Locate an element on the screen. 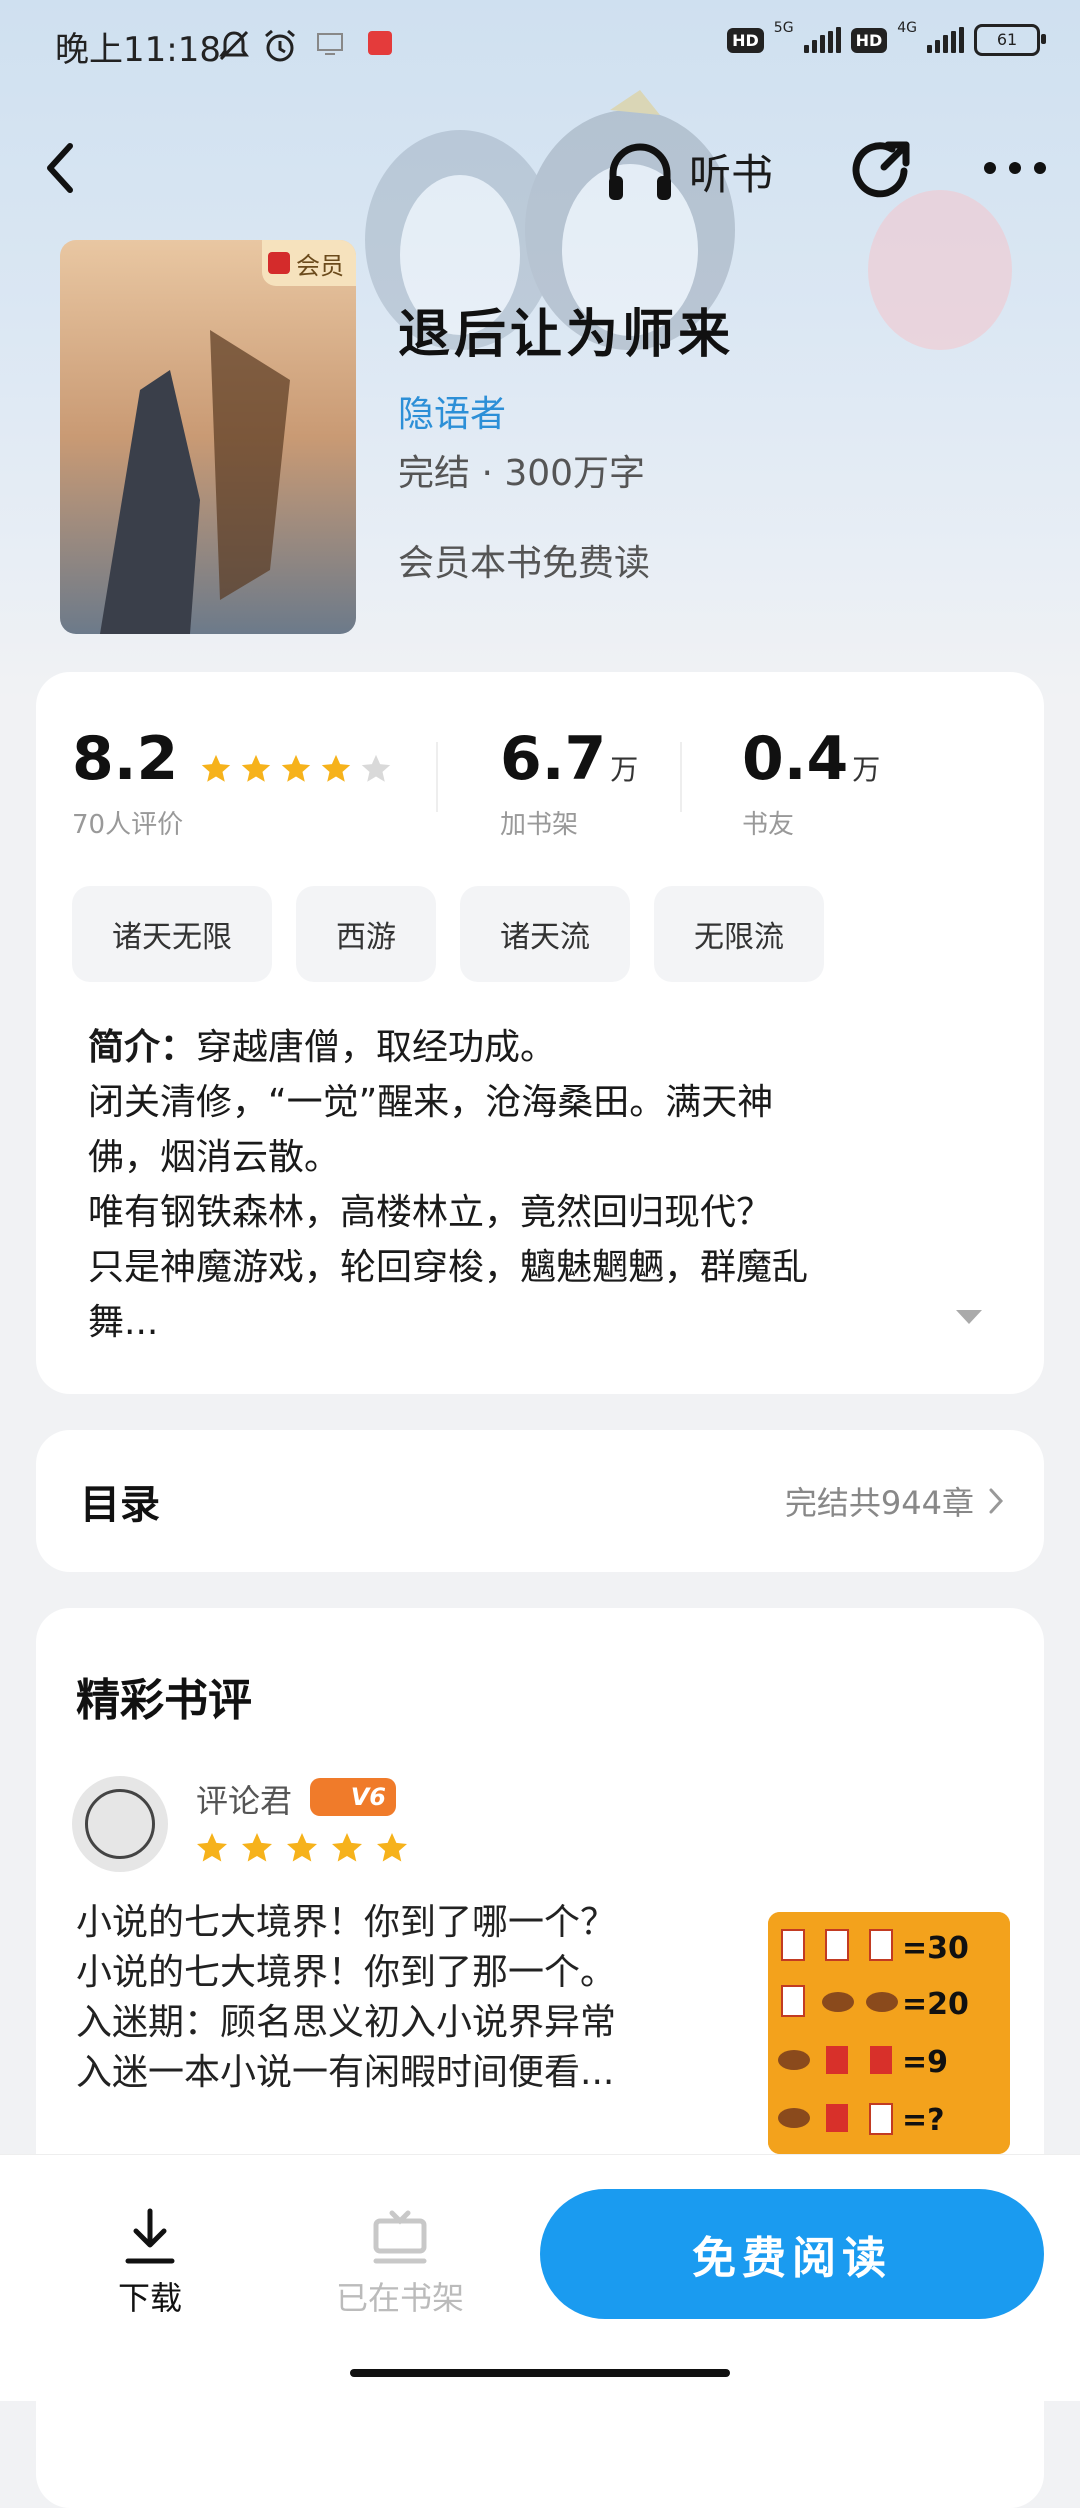 The height and width of the screenshot is (2508, 1080). on-shelf-button: 已在书架 is located at coordinates (400, 2263).